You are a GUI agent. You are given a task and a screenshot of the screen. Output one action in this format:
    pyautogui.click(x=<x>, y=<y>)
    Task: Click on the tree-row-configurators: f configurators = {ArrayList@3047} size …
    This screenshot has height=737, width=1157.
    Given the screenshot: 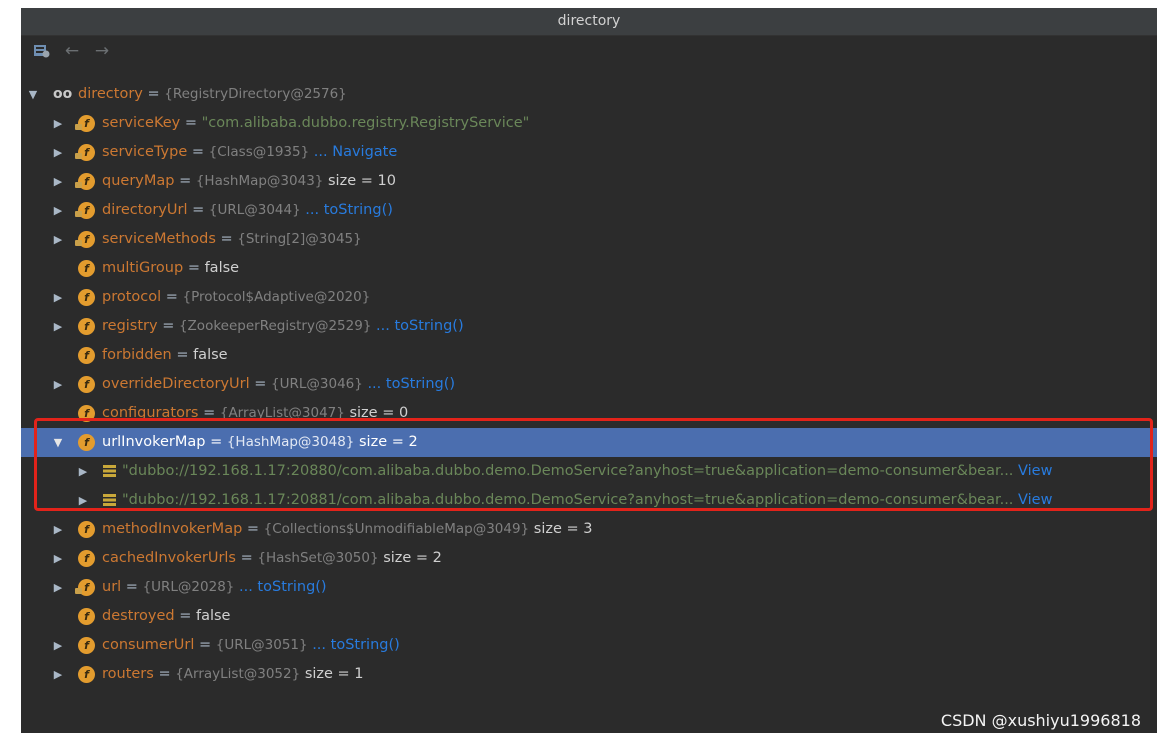 What is the action you would take?
    pyautogui.click(x=589, y=413)
    